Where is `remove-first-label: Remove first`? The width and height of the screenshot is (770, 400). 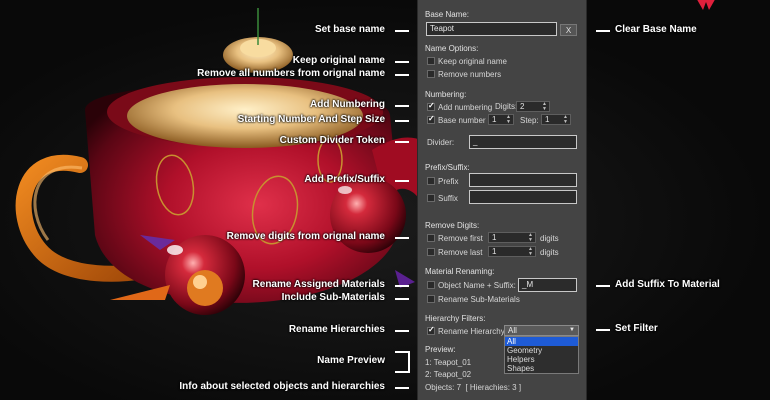 remove-first-label: Remove first is located at coordinates (460, 238).